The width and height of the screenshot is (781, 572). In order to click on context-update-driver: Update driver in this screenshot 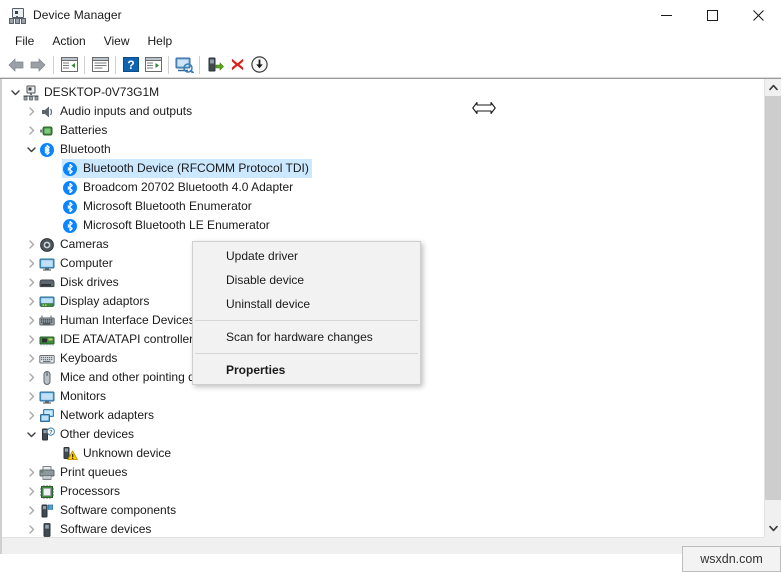, I will do `click(306, 256)`.